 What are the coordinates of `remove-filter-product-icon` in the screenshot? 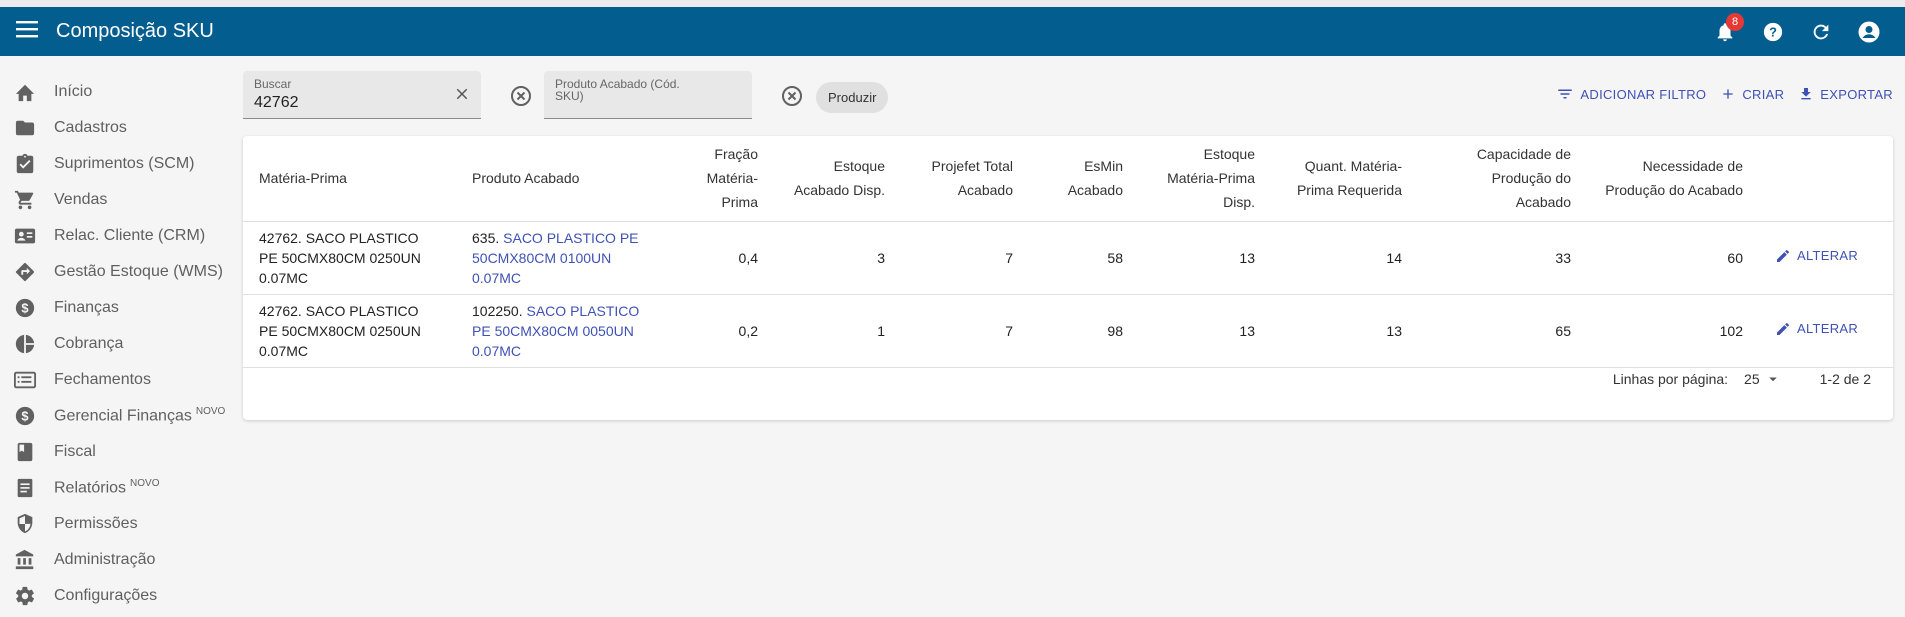 It's located at (792, 96).